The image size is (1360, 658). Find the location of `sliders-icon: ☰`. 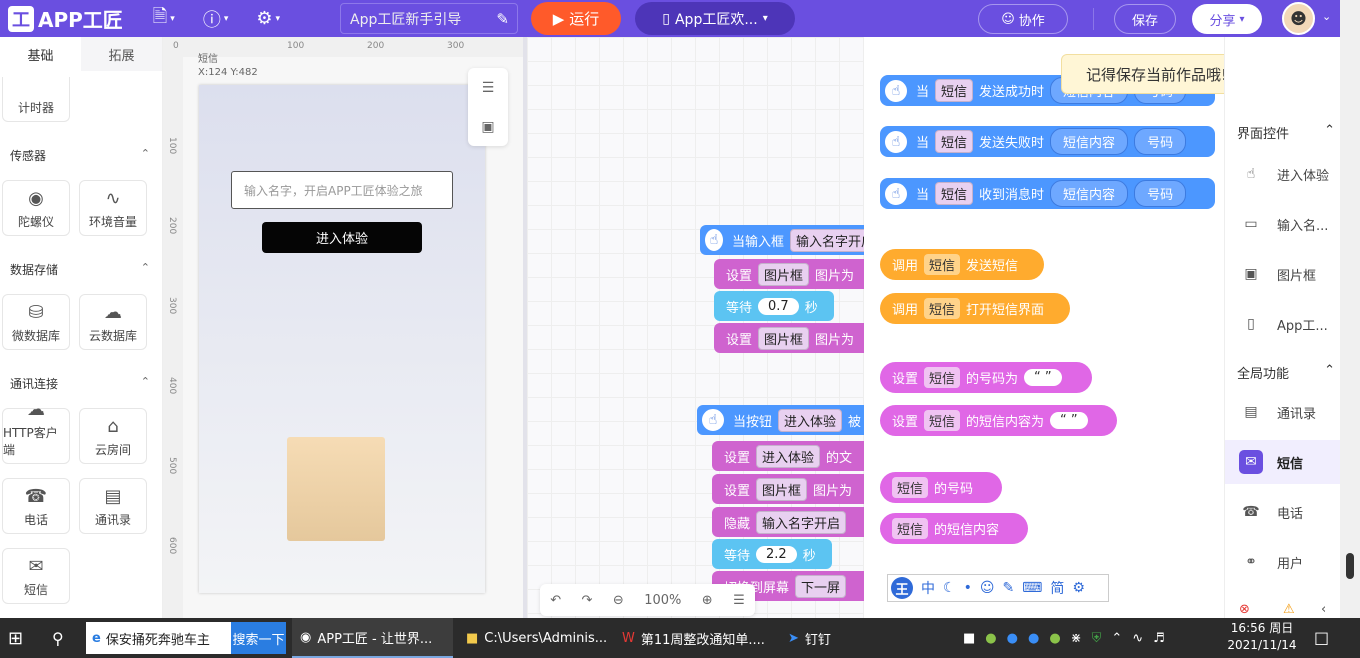

sliders-icon: ☰ is located at coordinates (488, 88).